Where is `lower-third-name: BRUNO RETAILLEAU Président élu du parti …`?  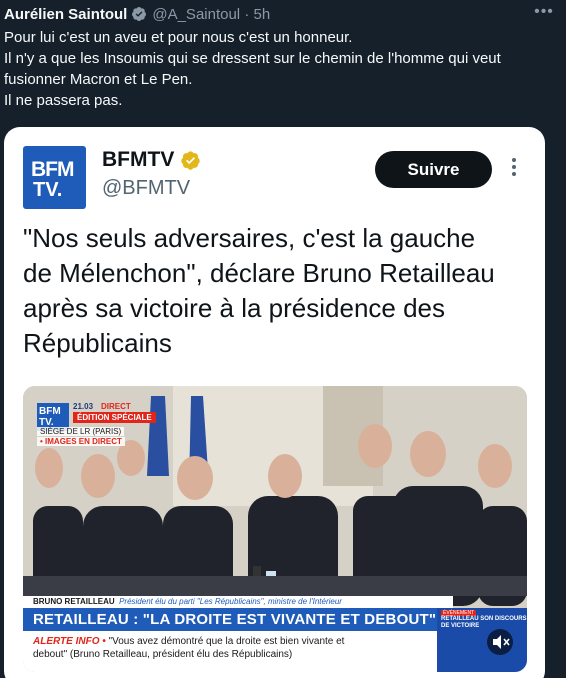 lower-third-name: BRUNO RETAILLEAU Président élu du parti … is located at coordinates (238, 602).